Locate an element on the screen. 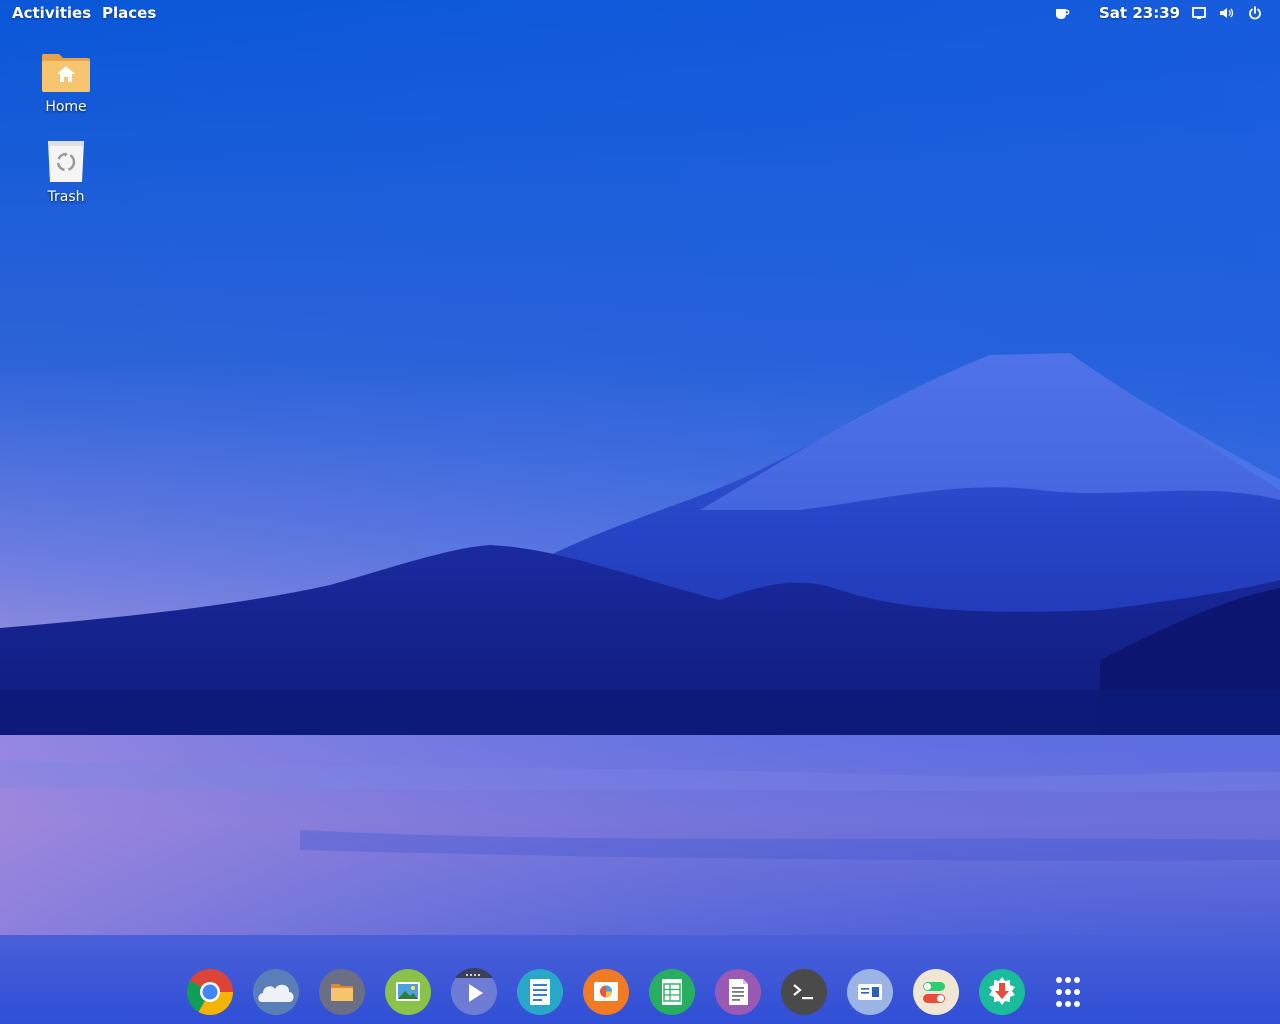 This screenshot has height=1024, width=1280. image-viewer-icon is located at coordinates (408, 992).